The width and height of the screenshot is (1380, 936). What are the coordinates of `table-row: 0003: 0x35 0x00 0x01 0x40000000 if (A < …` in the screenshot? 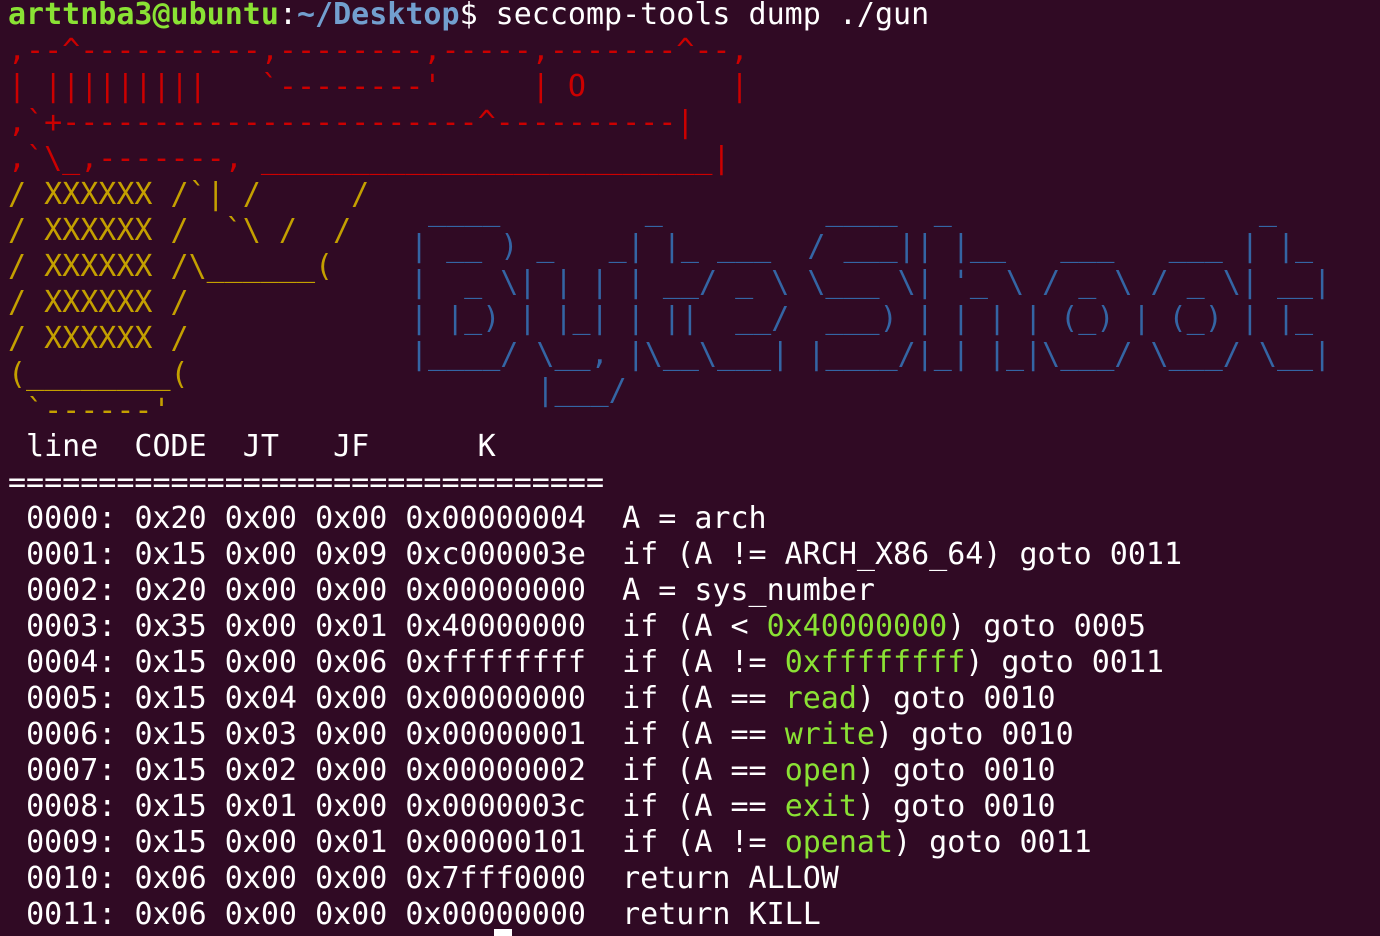 It's located at (577, 627).